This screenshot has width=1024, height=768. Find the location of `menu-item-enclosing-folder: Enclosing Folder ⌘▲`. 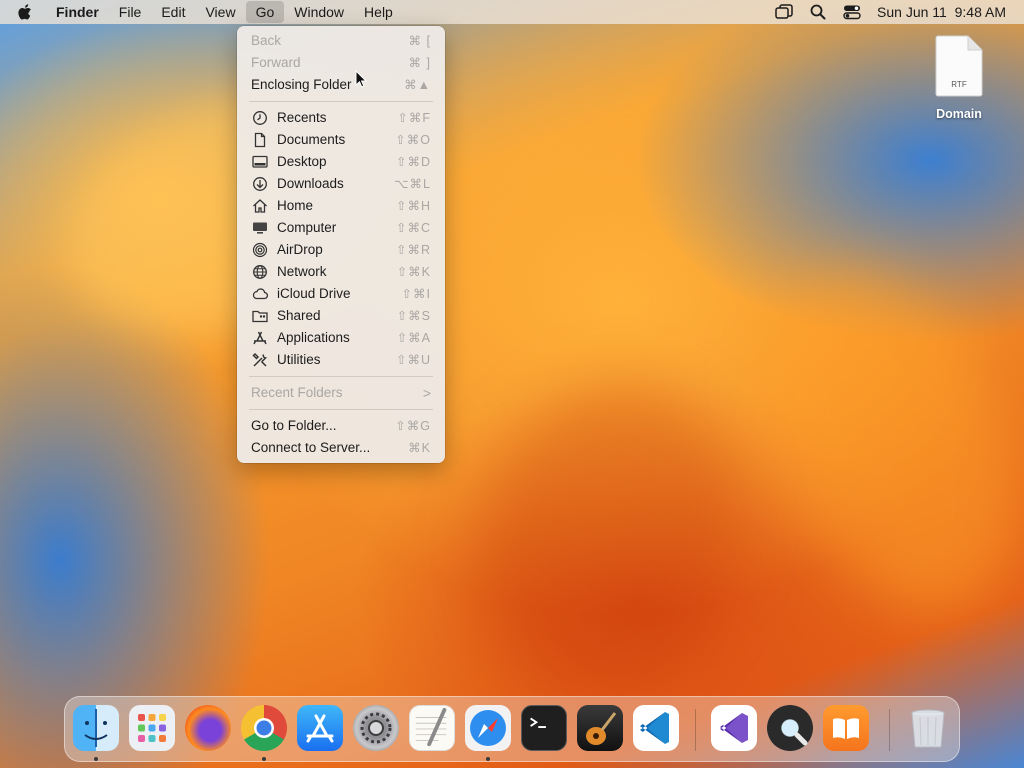

menu-item-enclosing-folder: Enclosing Folder ⌘▲ is located at coordinates (341, 85).